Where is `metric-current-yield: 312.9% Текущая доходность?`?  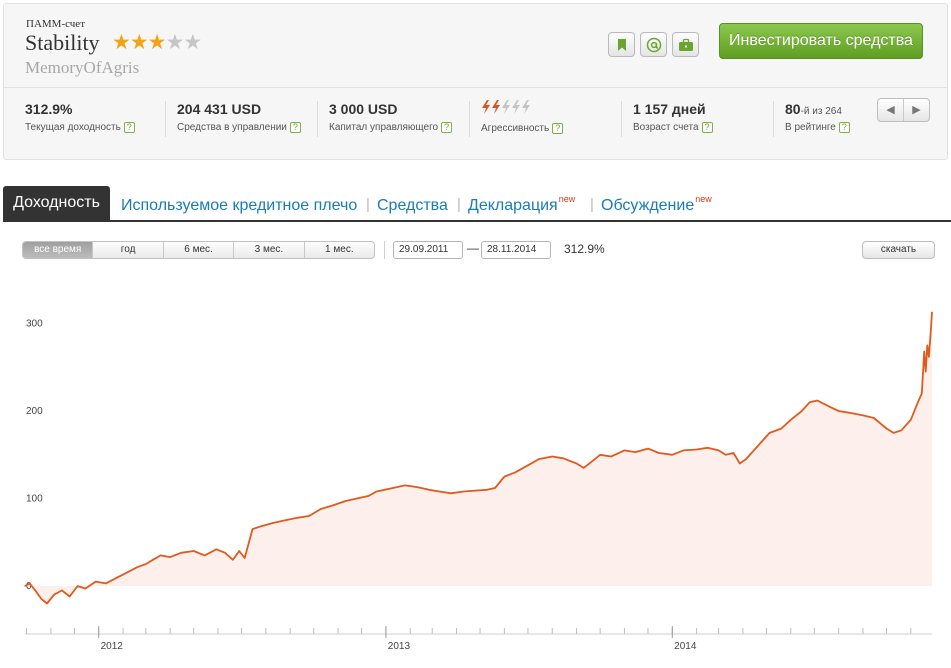
metric-current-yield: 312.9% Текущая доходность? is located at coordinates (80, 117).